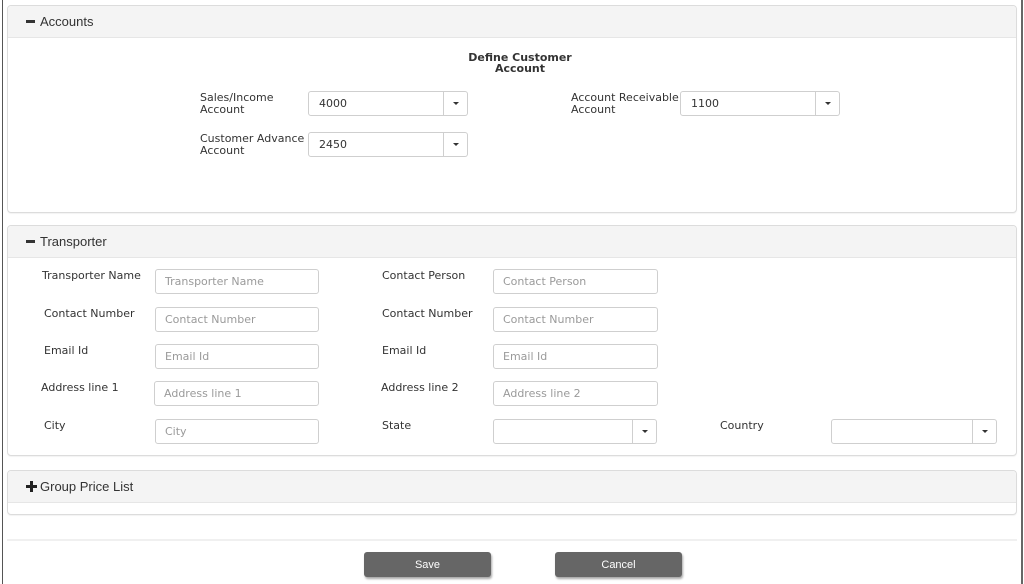 This screenshot has height=584, width=1024. What do you see at coordinates (902, 431) in the screenshot?
I see `country-value` at bounding box center [902, 431].